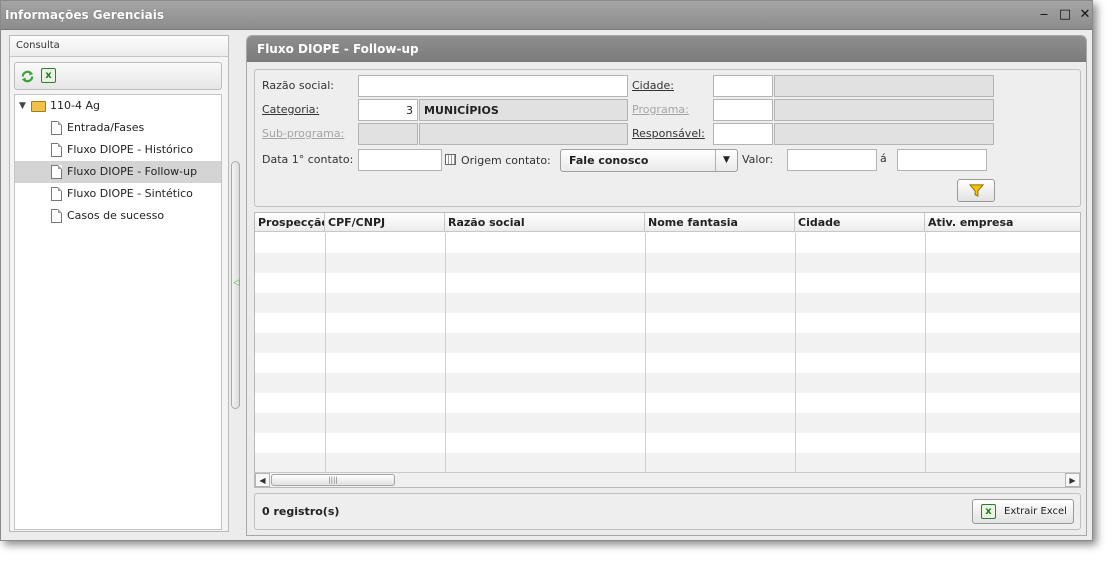 The width and height of the screenshot is (1117, 567). I want to click on title-bar: Informações Gerenciais ‒ □ ✕, so click(546, 15).